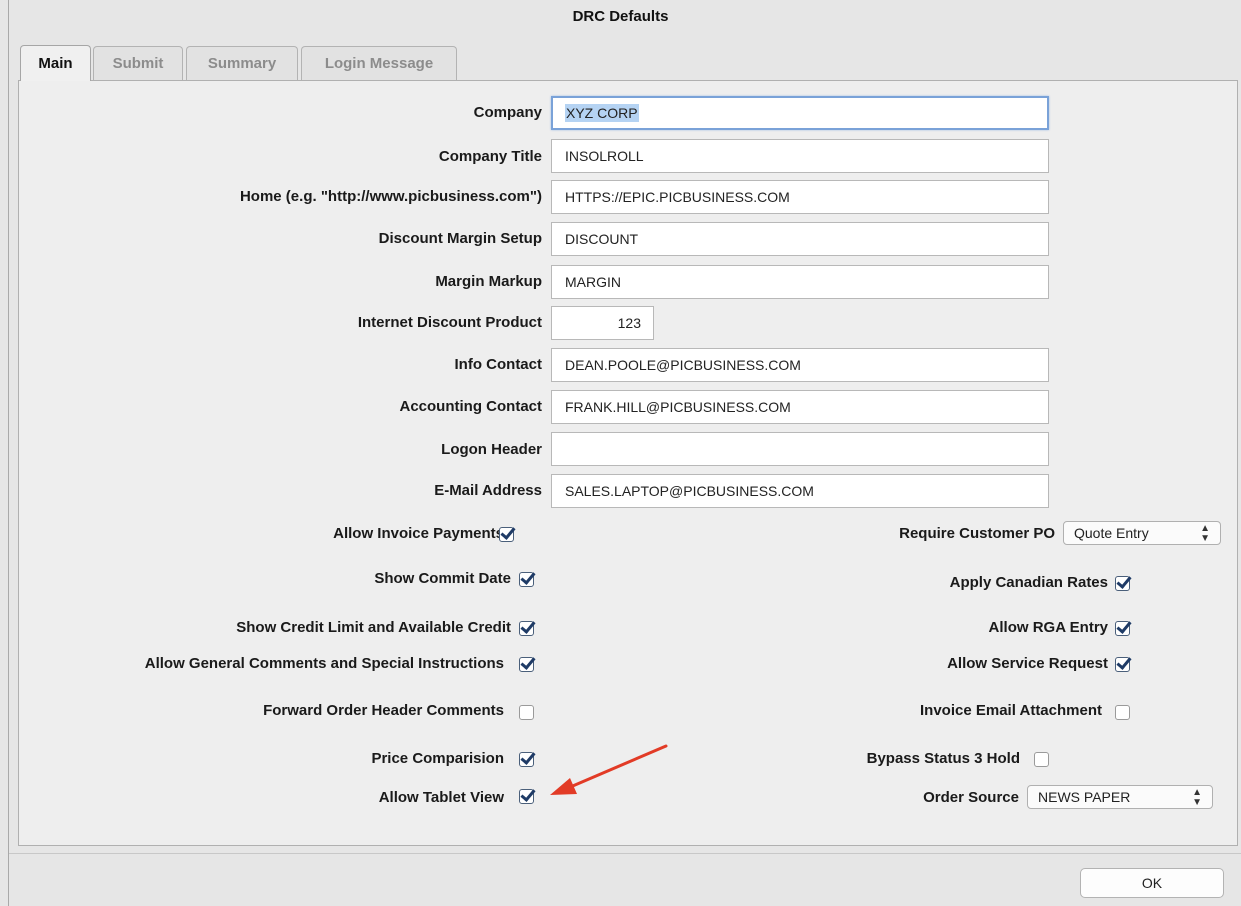 This screenshot has width=1241, height=906. What do you see at coordinates (526, 796) in the screenshot?
I see `allow-tablet-view-checkbox` at bounding box center [526, 796].